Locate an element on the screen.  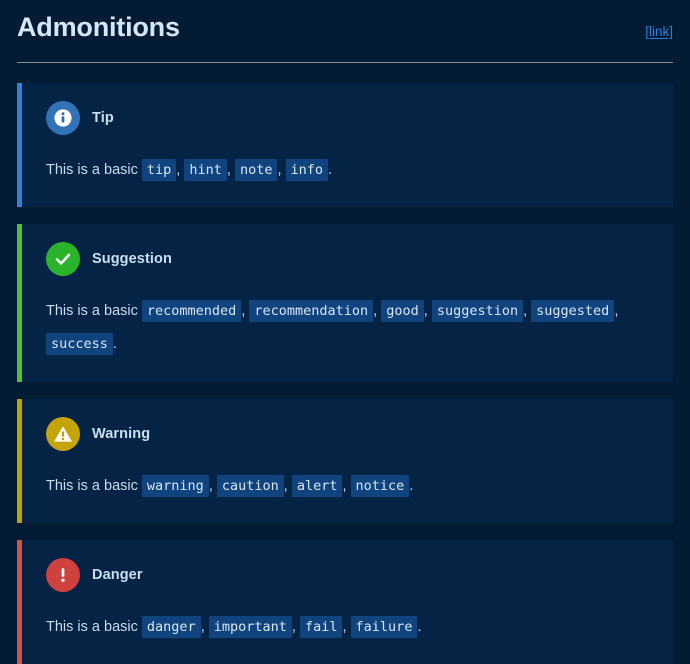
keyword-code-span: failure is located at coordinates (384, 626).